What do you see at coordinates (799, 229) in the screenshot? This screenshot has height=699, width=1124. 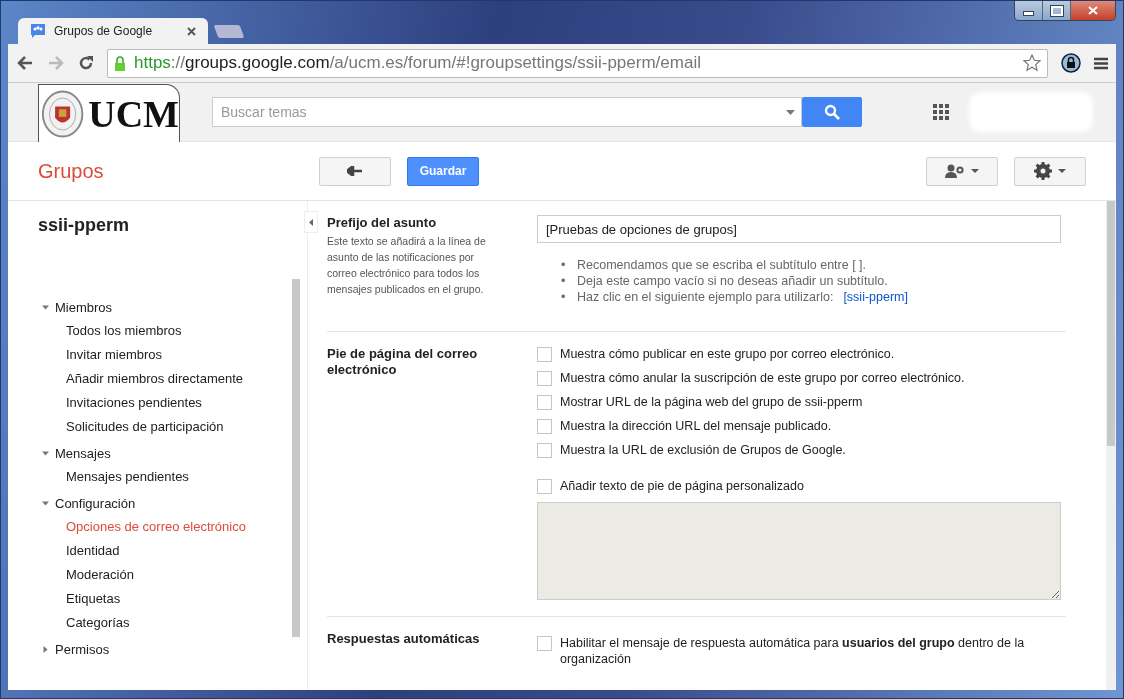 I see `subject-prefix-field: [Pruebas de opciones de grupos]` at bounding box center [799, 229].